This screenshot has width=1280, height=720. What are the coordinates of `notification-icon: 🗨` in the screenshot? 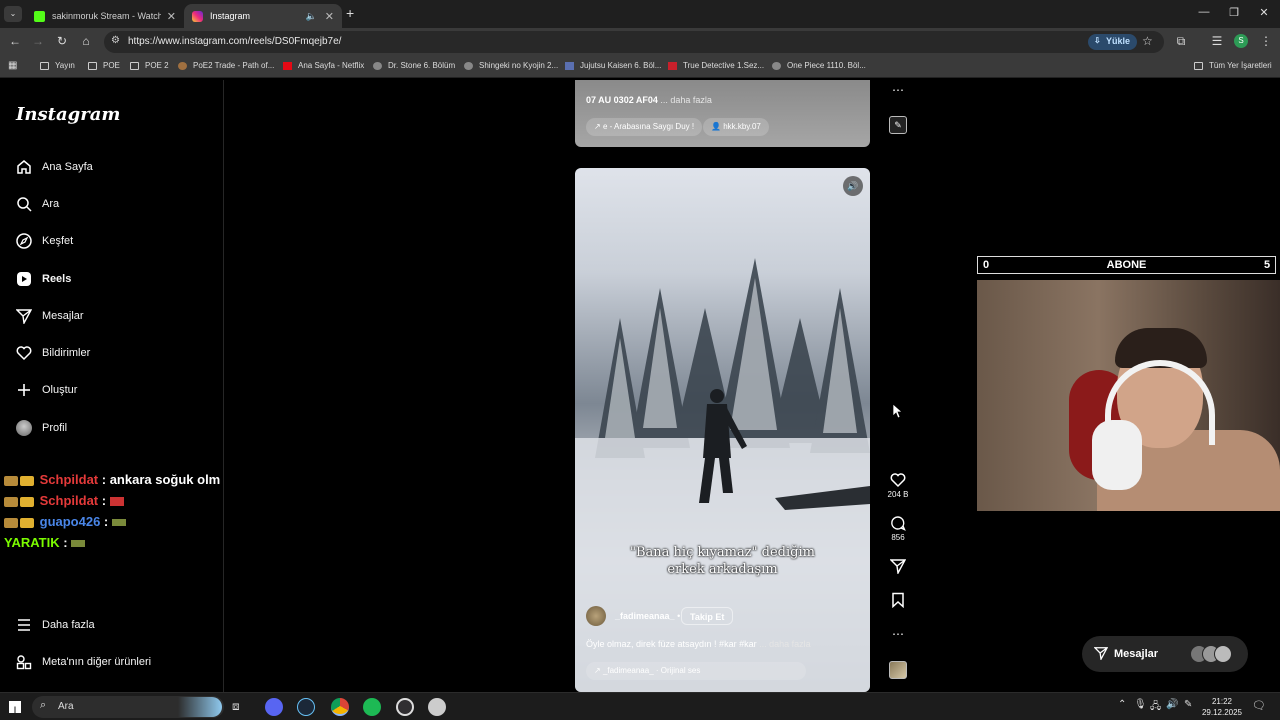 It's located at (1259, 705).